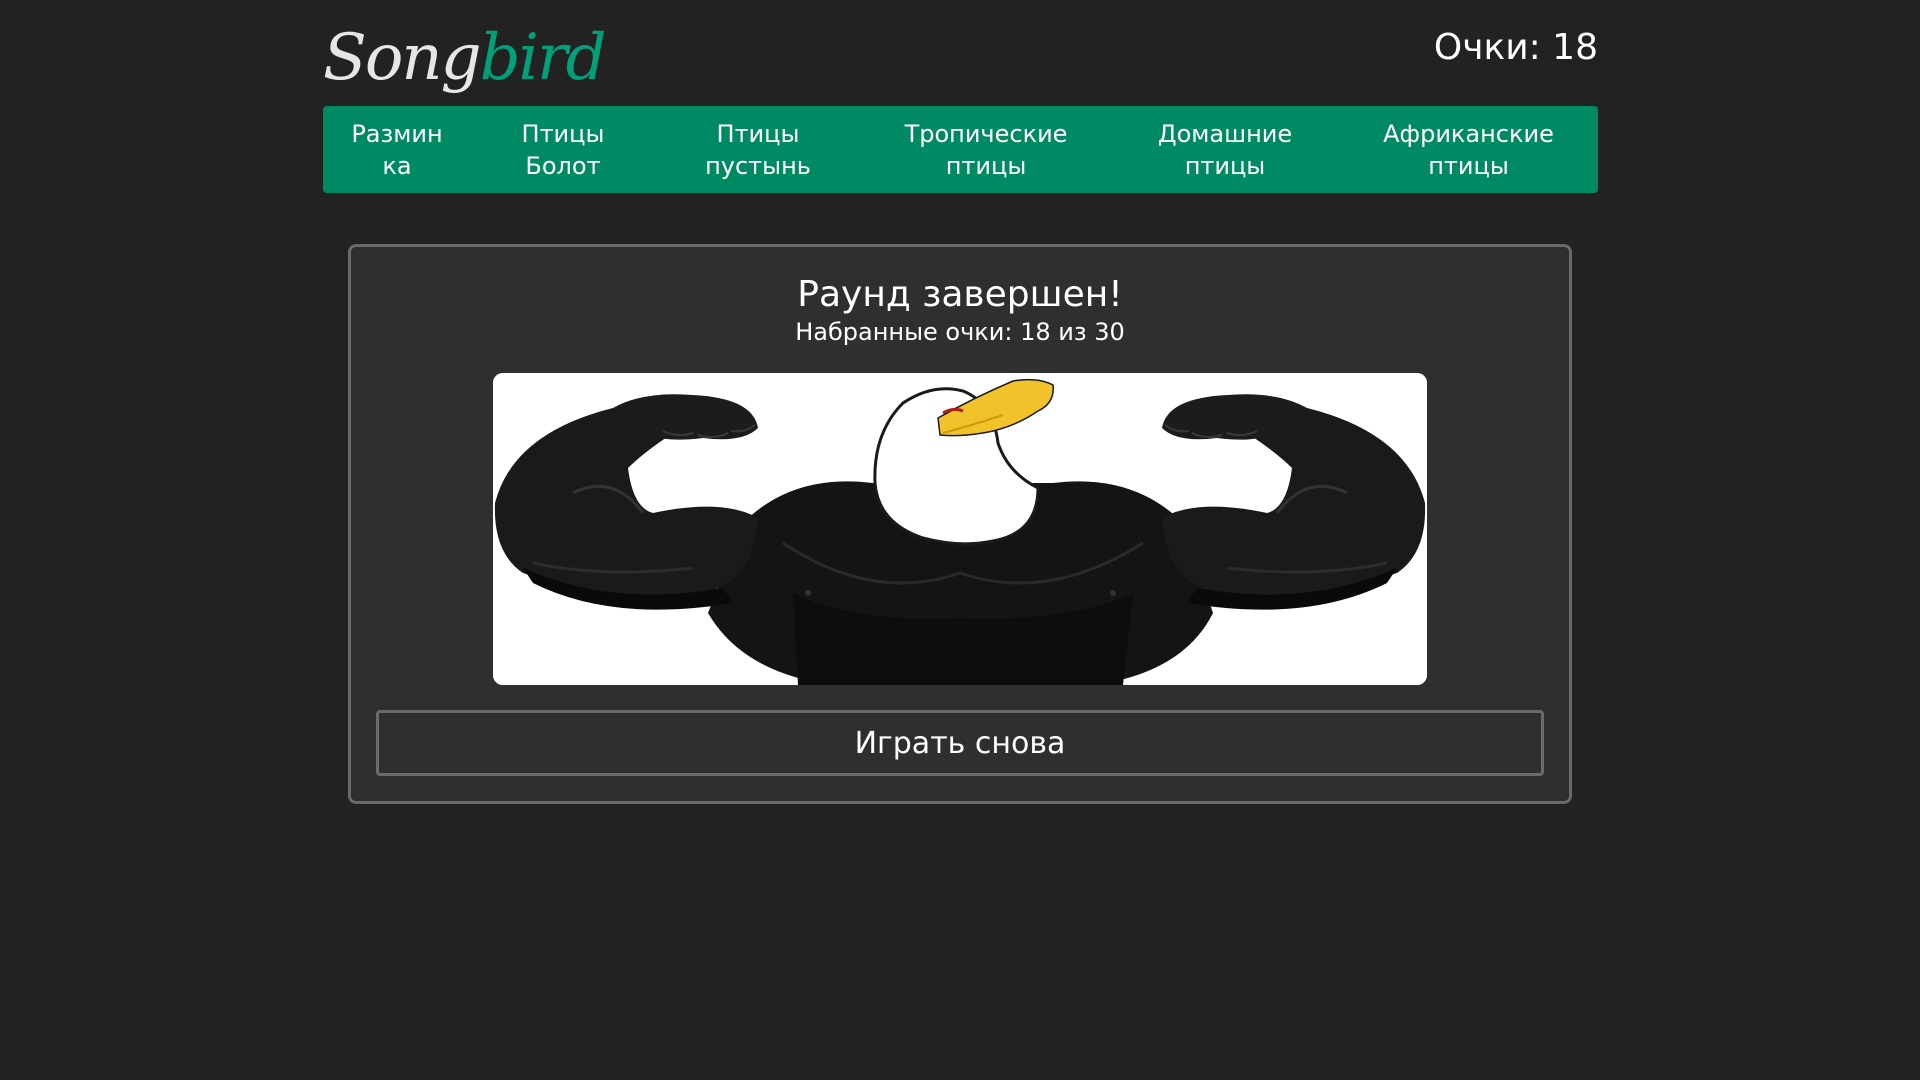 The image size is (1920, 1080). Describe the element at coordinates (543, 58) in the screenshot. I see `logo-text-bird: bird` at that location.